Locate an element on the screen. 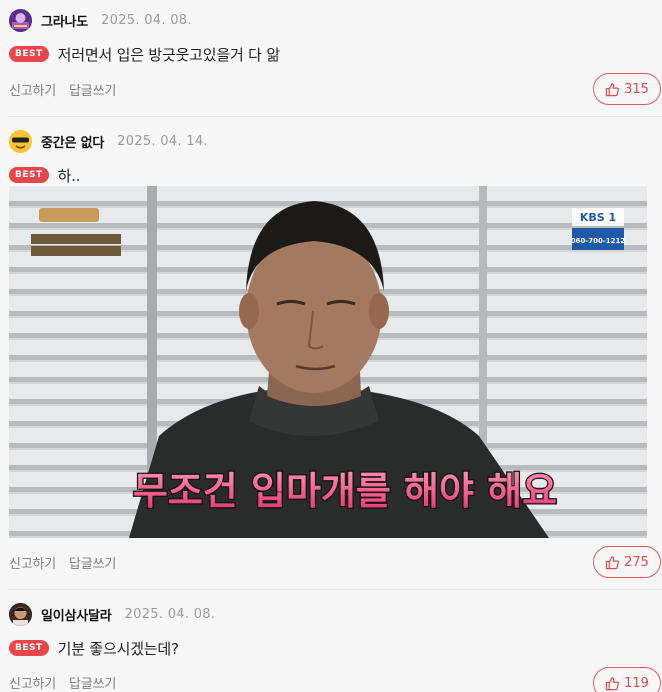 The image size is (662, 692). nickname: 그라나도 is located at coordinates (64, 20).